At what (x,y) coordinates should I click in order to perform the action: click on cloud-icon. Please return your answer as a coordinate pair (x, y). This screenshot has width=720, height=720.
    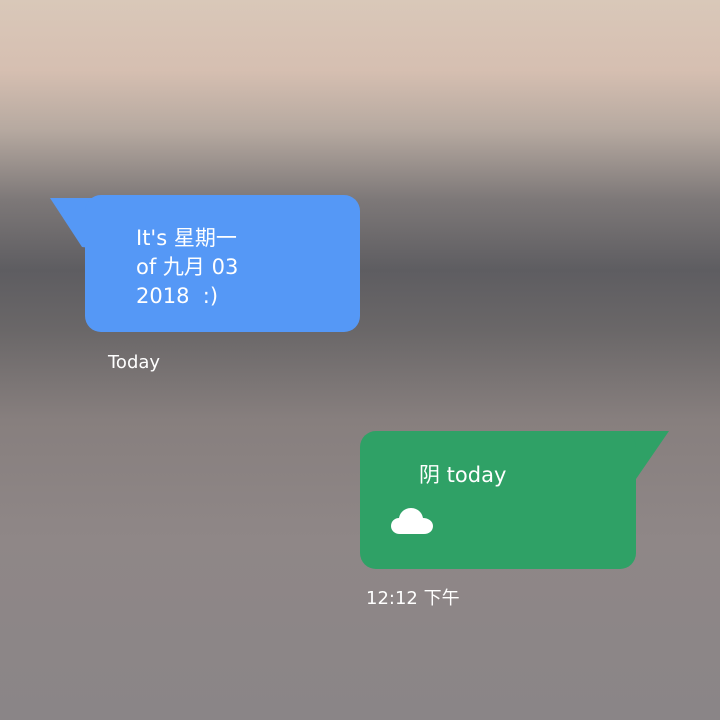
    Looking at the image, I should click on (412, 521).